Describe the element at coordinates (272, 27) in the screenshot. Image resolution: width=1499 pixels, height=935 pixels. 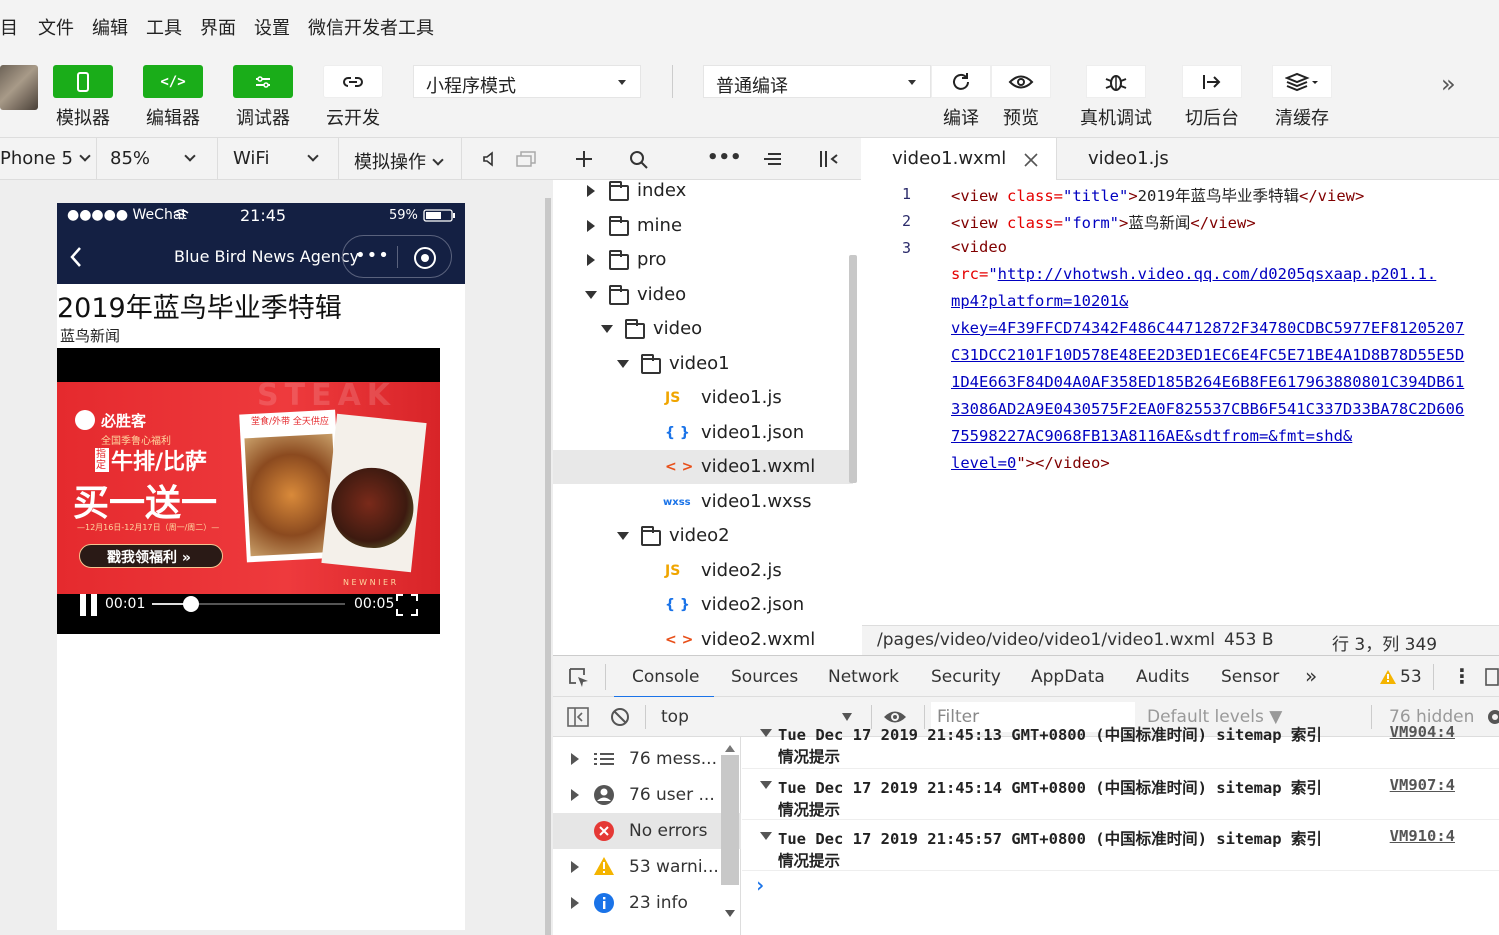
I see `menu-settings: 设置` at that location.